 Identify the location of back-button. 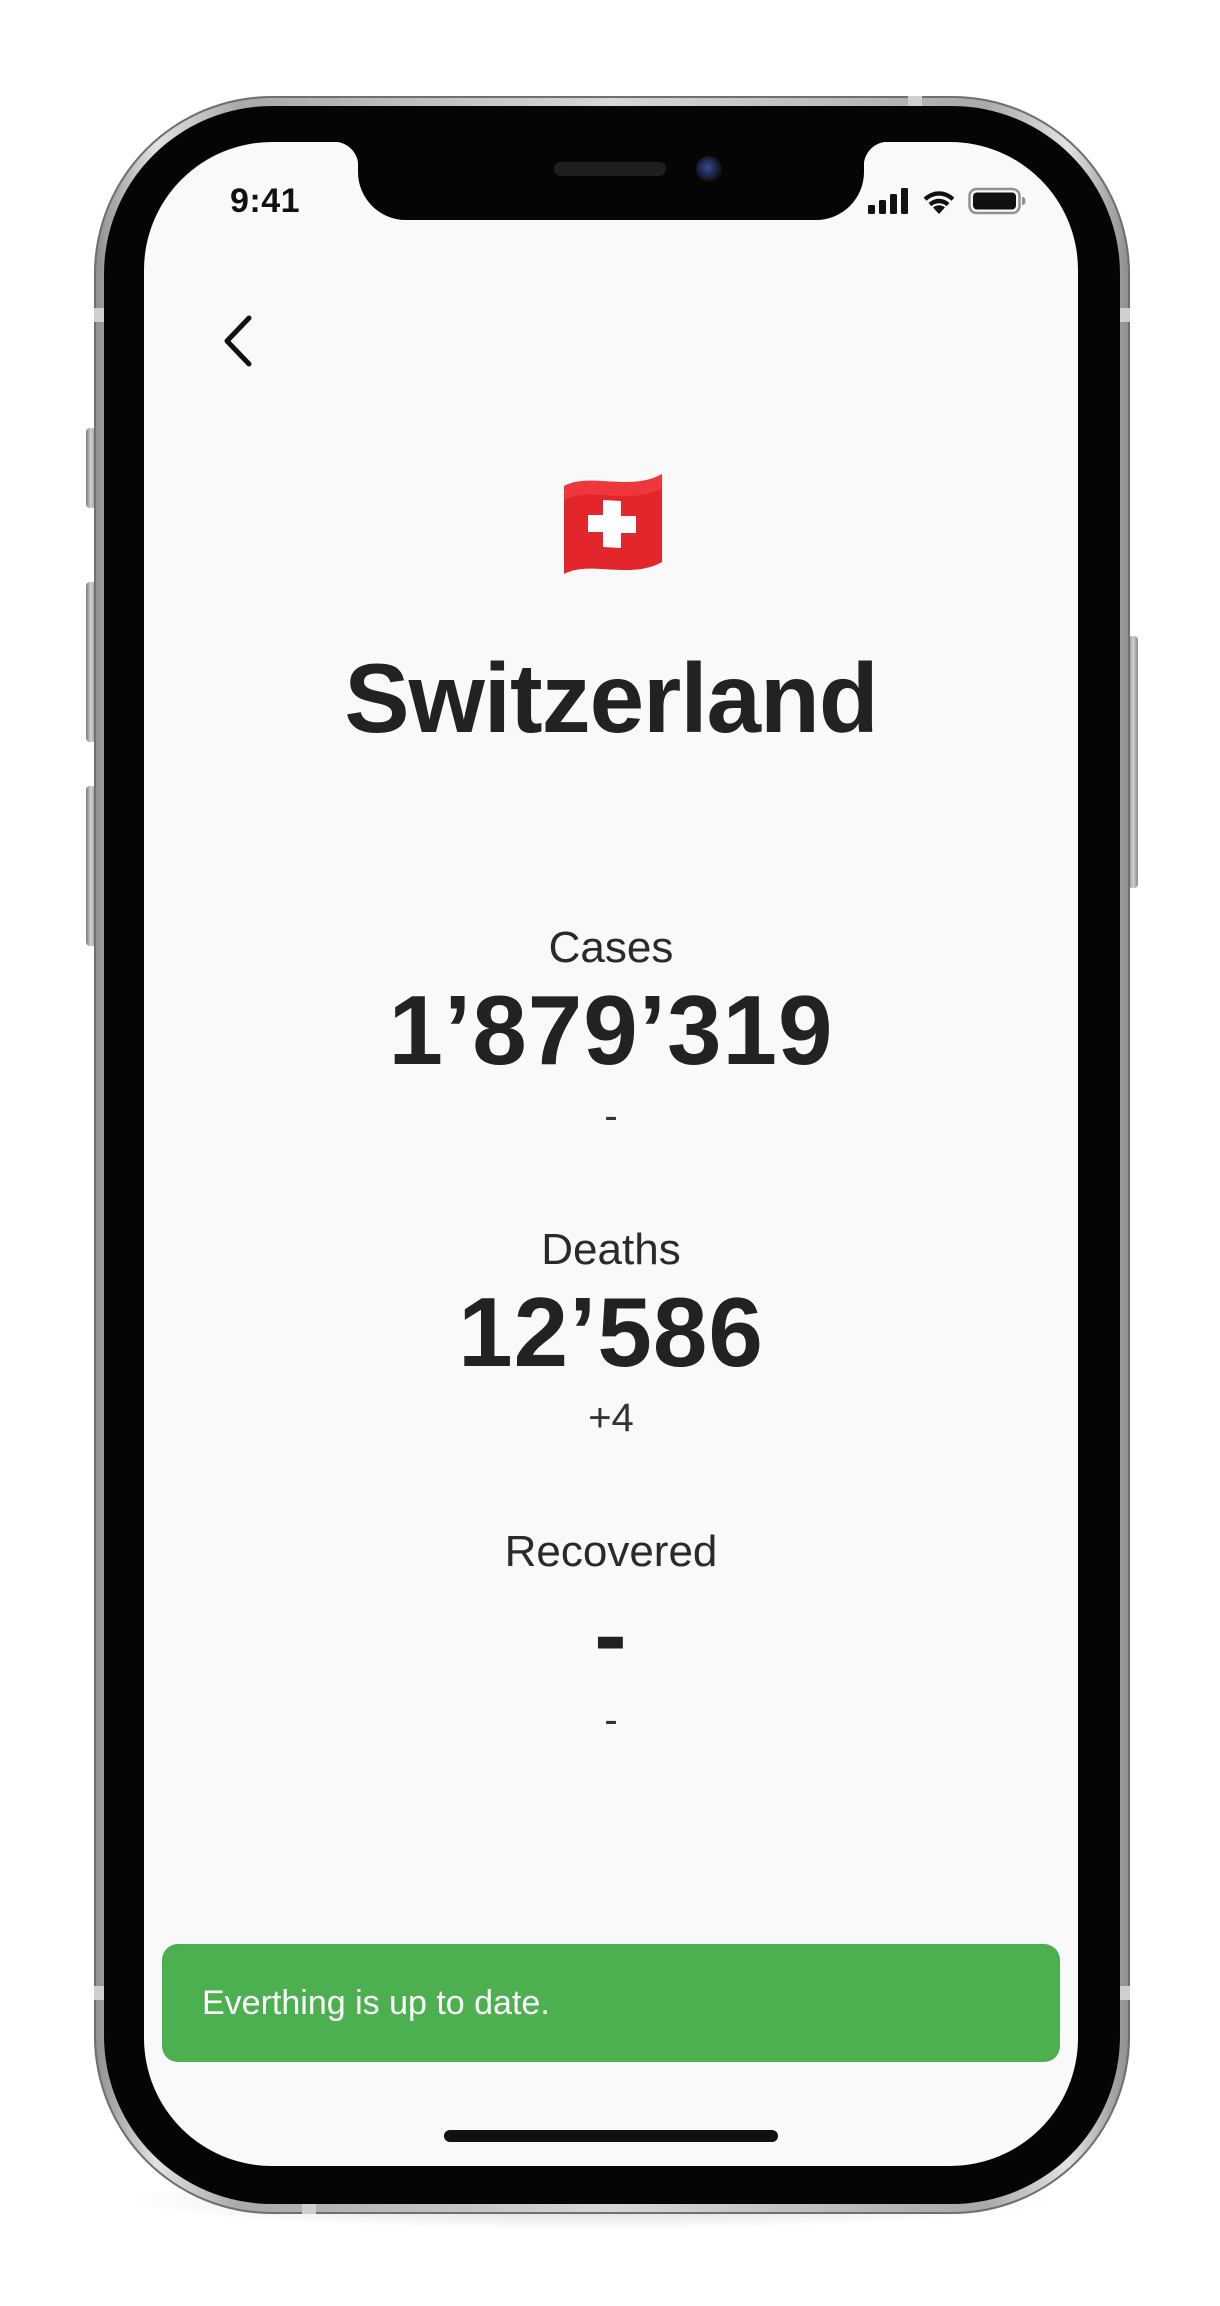
(239, 341).